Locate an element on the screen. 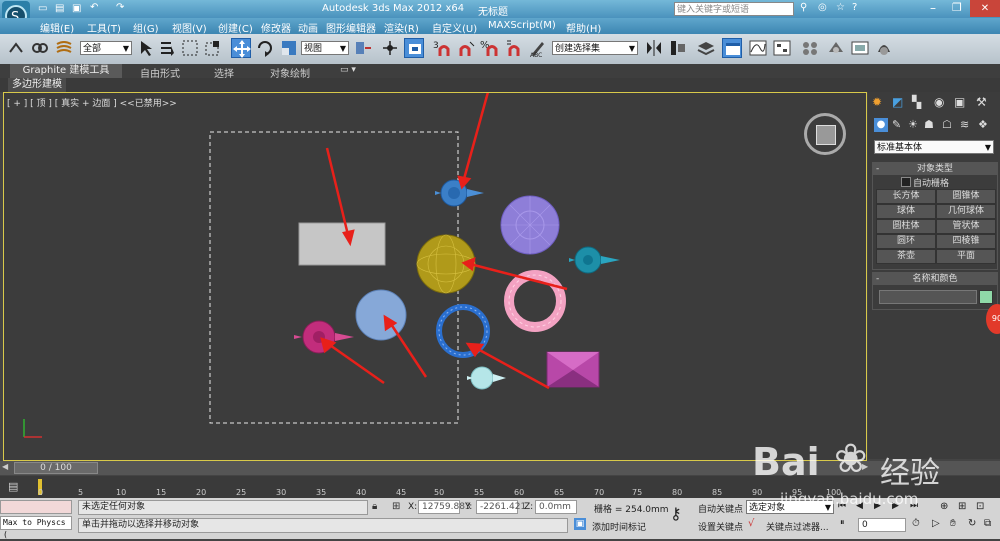 The height and width of the screenshot is (541, 1000). keyboard-shortcut-override-button is located at coordinates (414, 48).